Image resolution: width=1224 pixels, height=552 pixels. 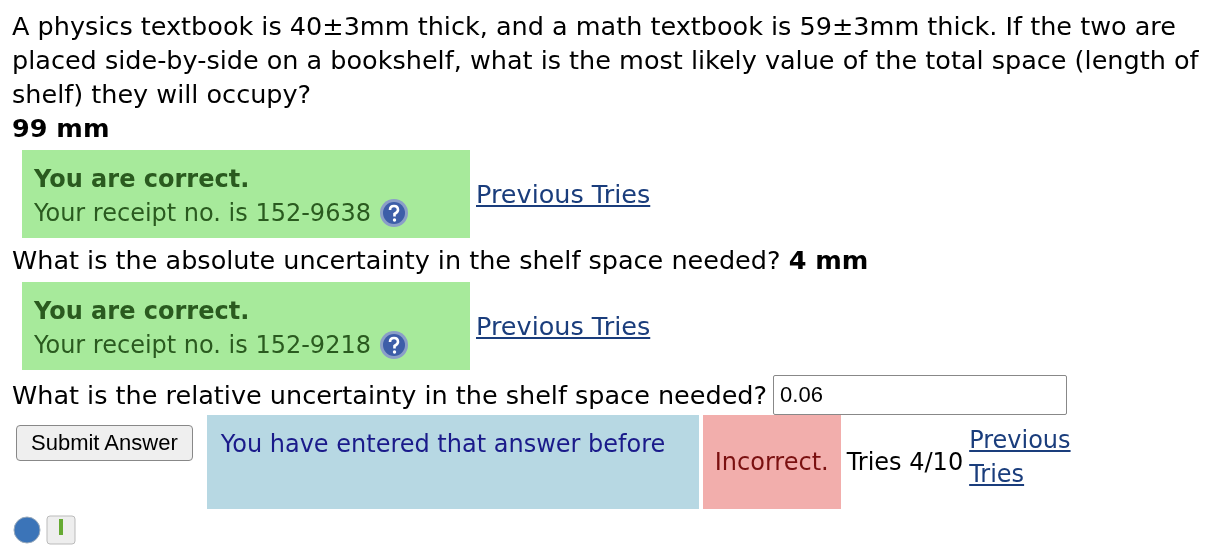 What do you see at coordinates (202, 213) in the screenshot?
I see `receipt-text: Your receipt no. is 152-9638` at bounding box center [202, 213].